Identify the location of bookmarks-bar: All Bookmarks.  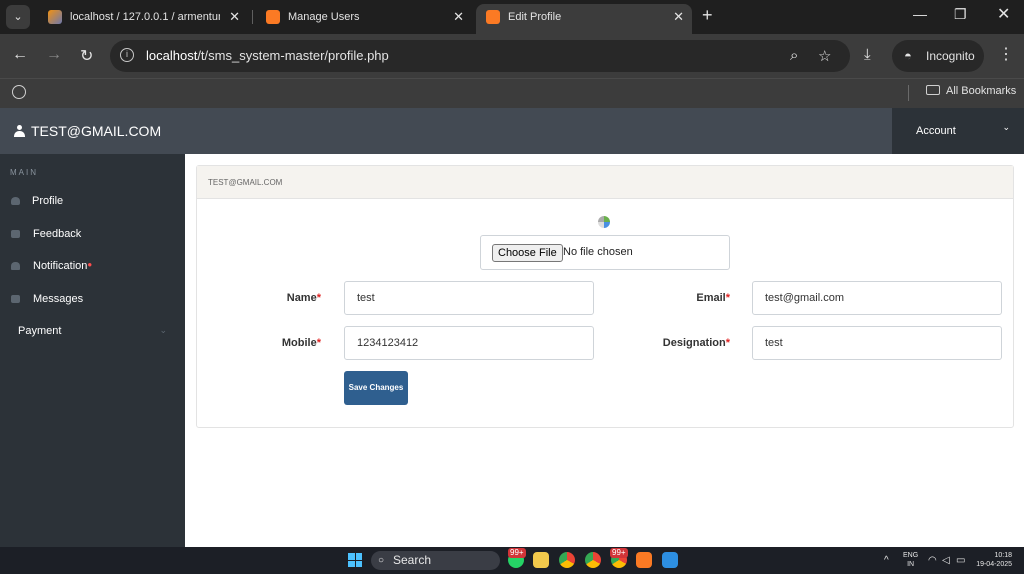
(512, 93).